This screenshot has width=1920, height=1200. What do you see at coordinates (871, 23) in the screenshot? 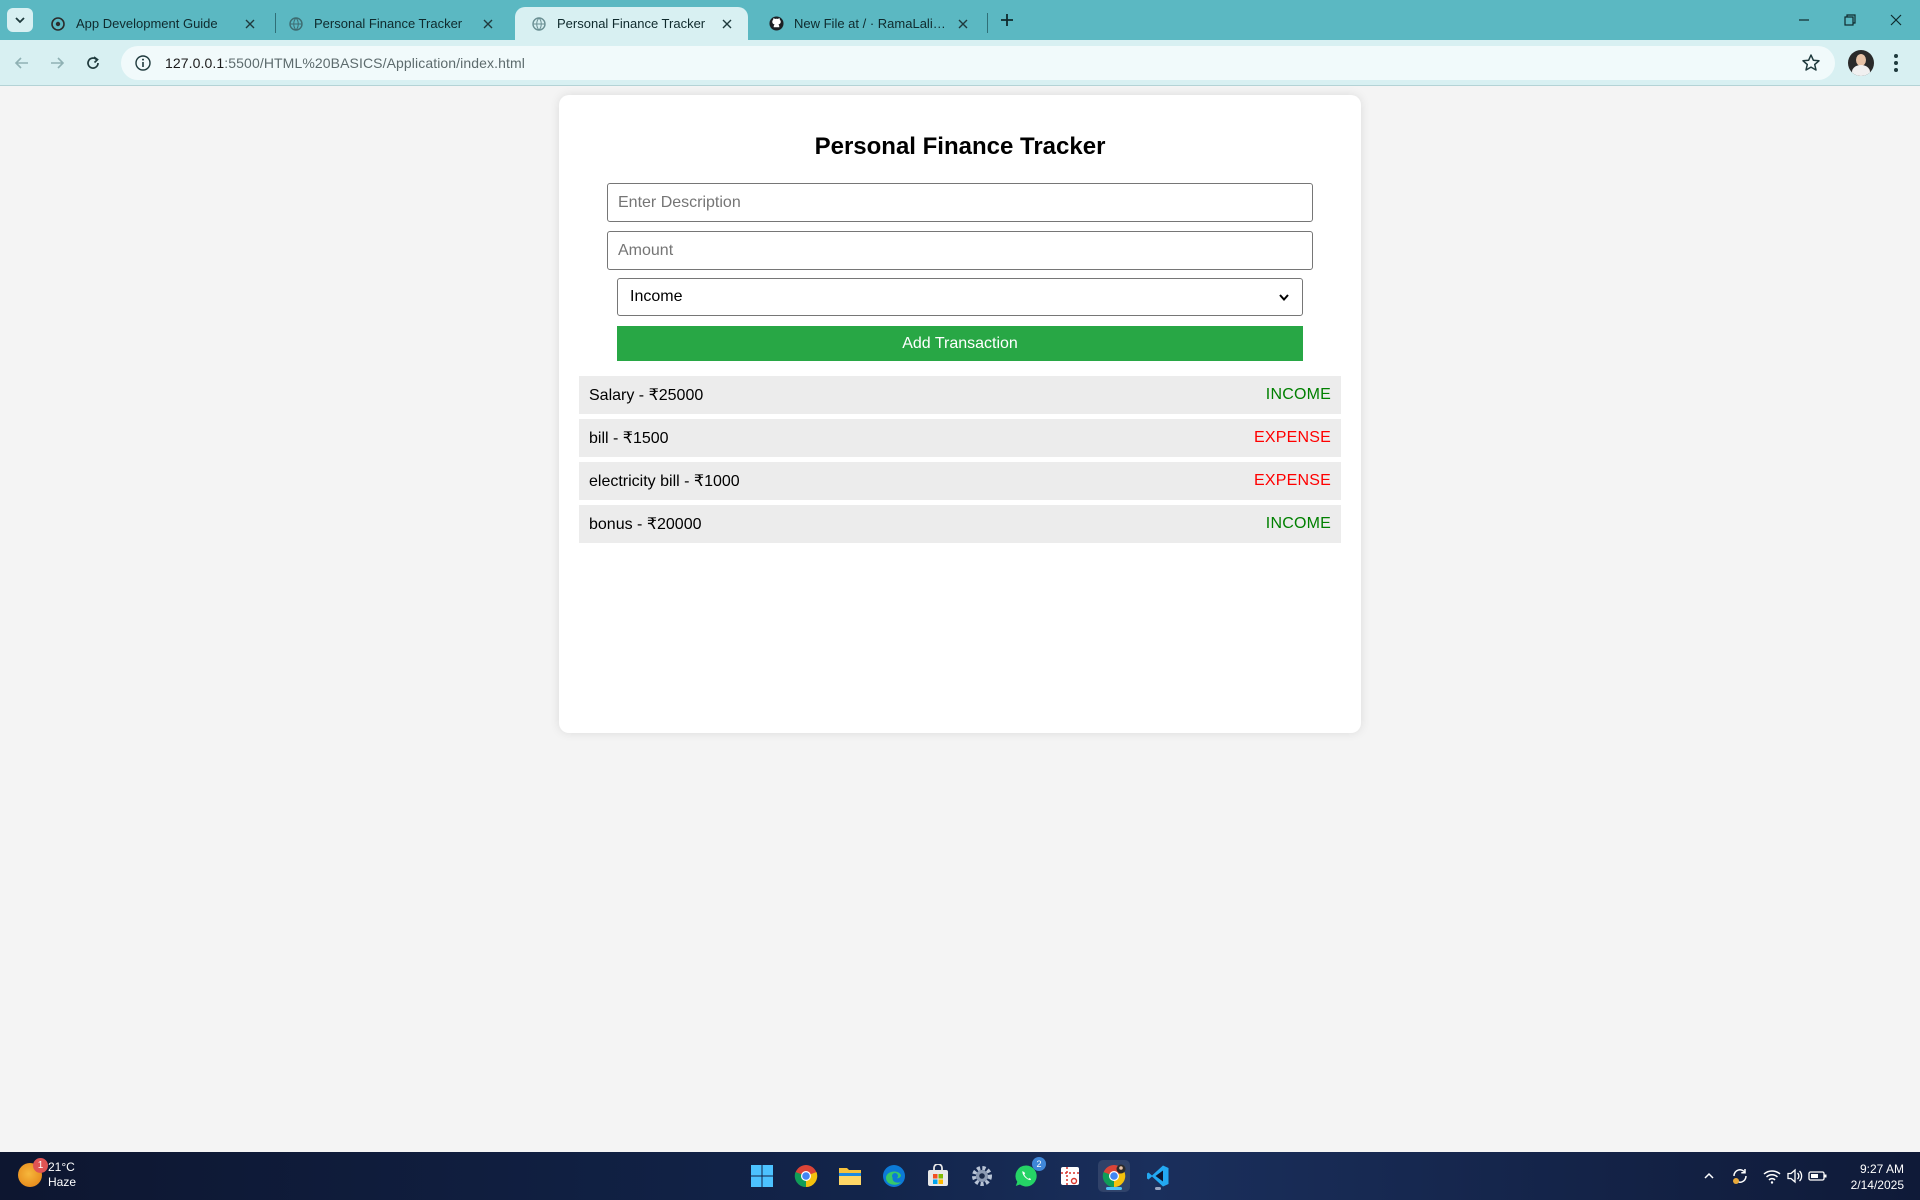
I see `tab-title: New File at / · RamaLalithya/Pe` at bounding box center [871, 23].